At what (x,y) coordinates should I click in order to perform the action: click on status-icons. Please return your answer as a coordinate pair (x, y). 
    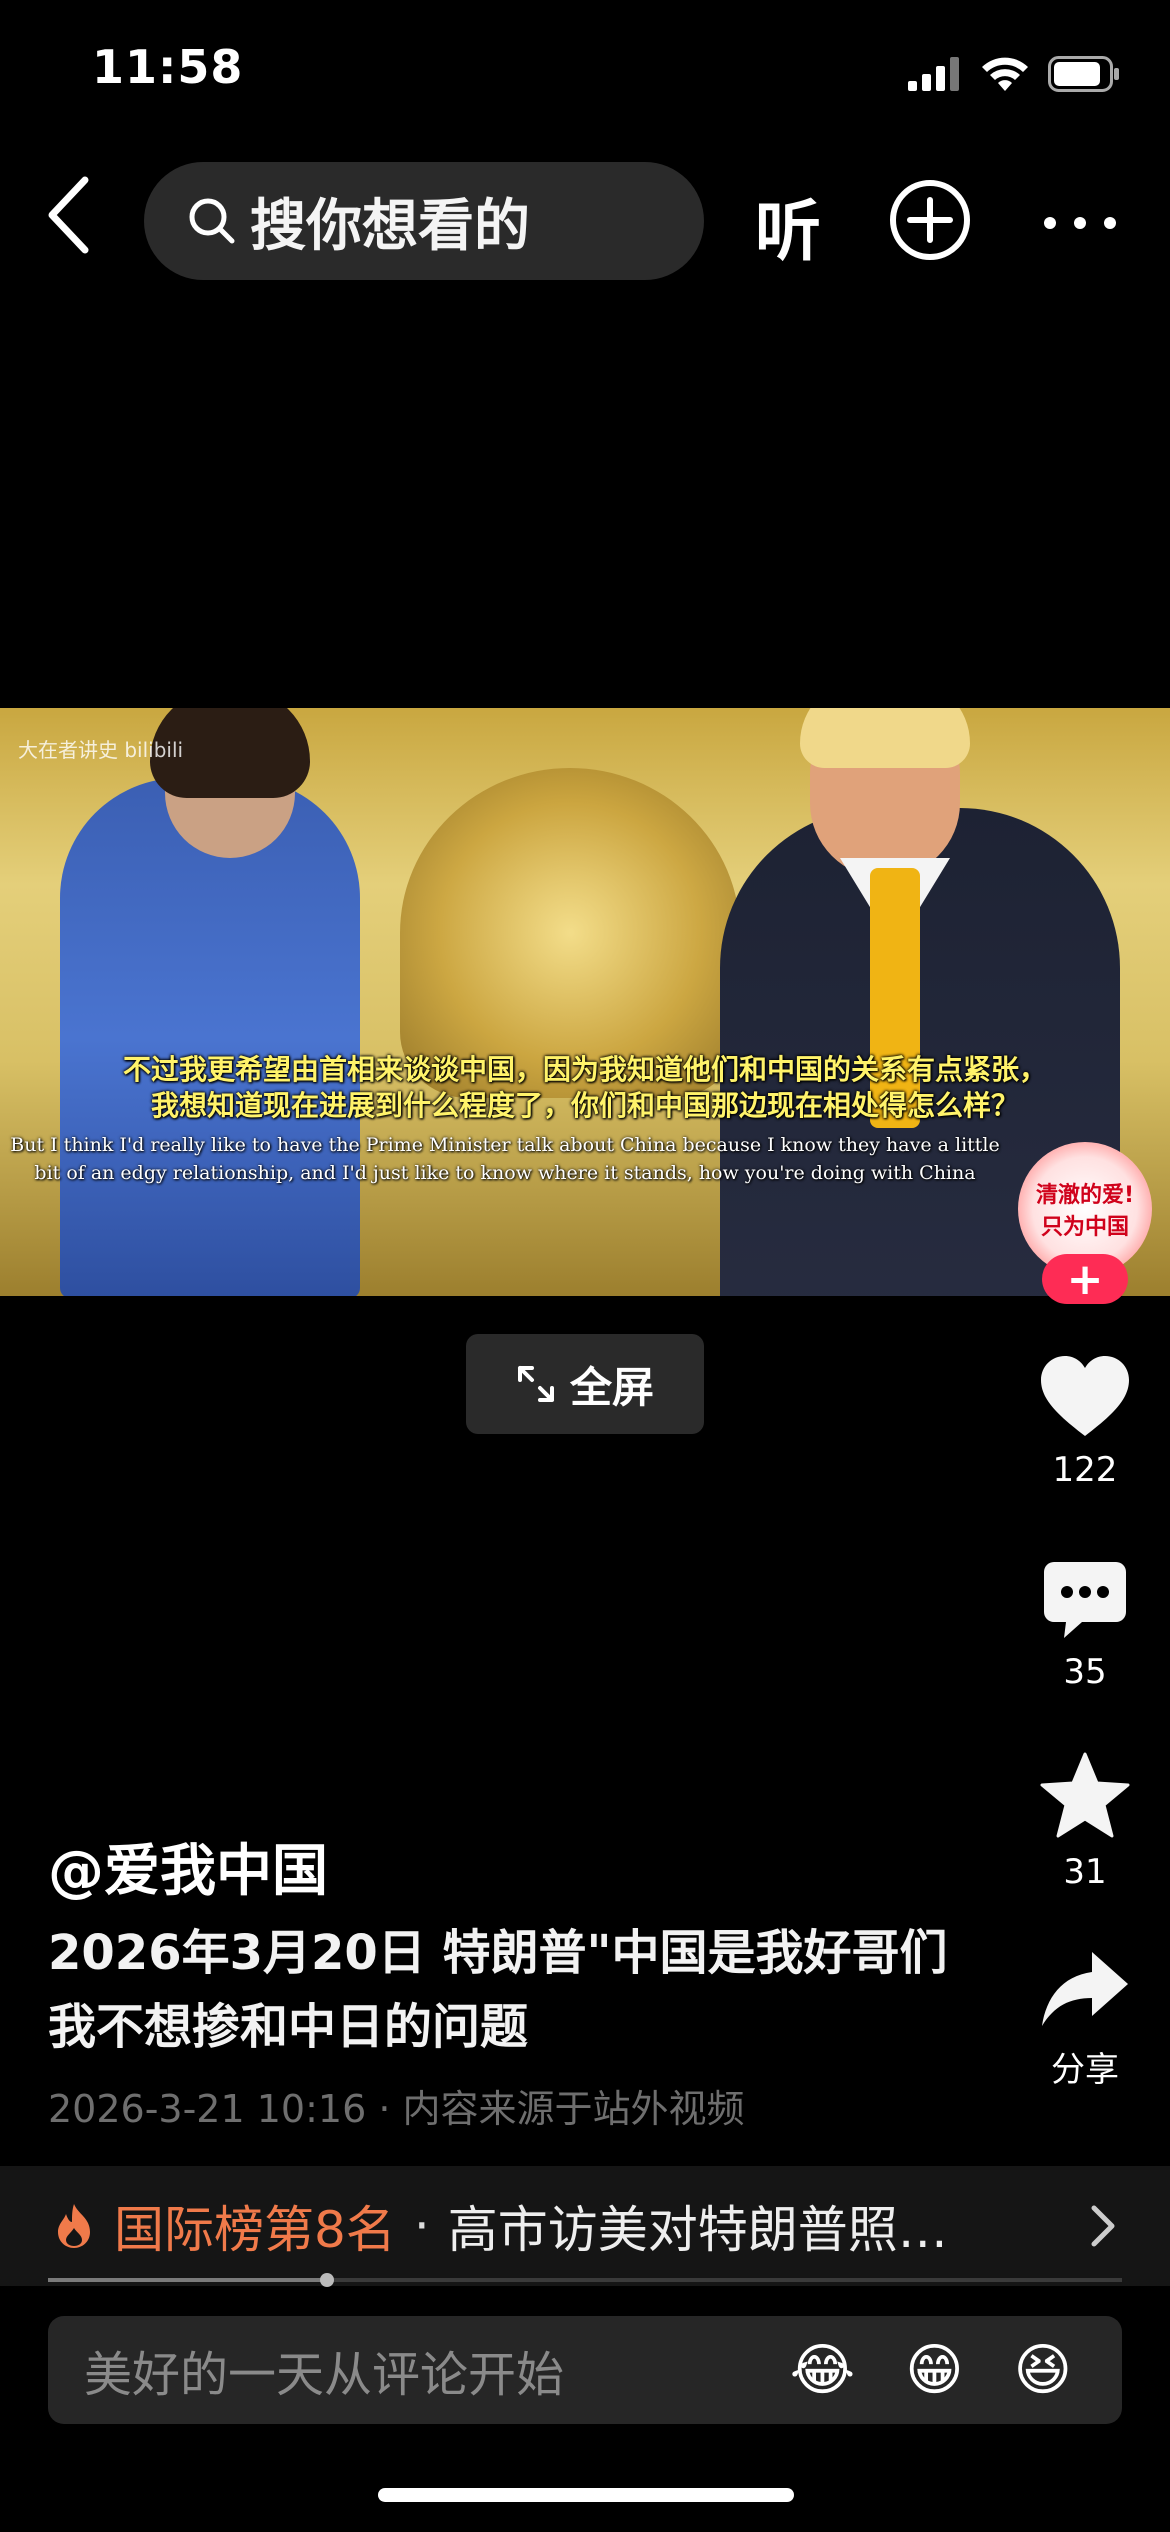
    Looking at the image, I should click on (1014, 74).